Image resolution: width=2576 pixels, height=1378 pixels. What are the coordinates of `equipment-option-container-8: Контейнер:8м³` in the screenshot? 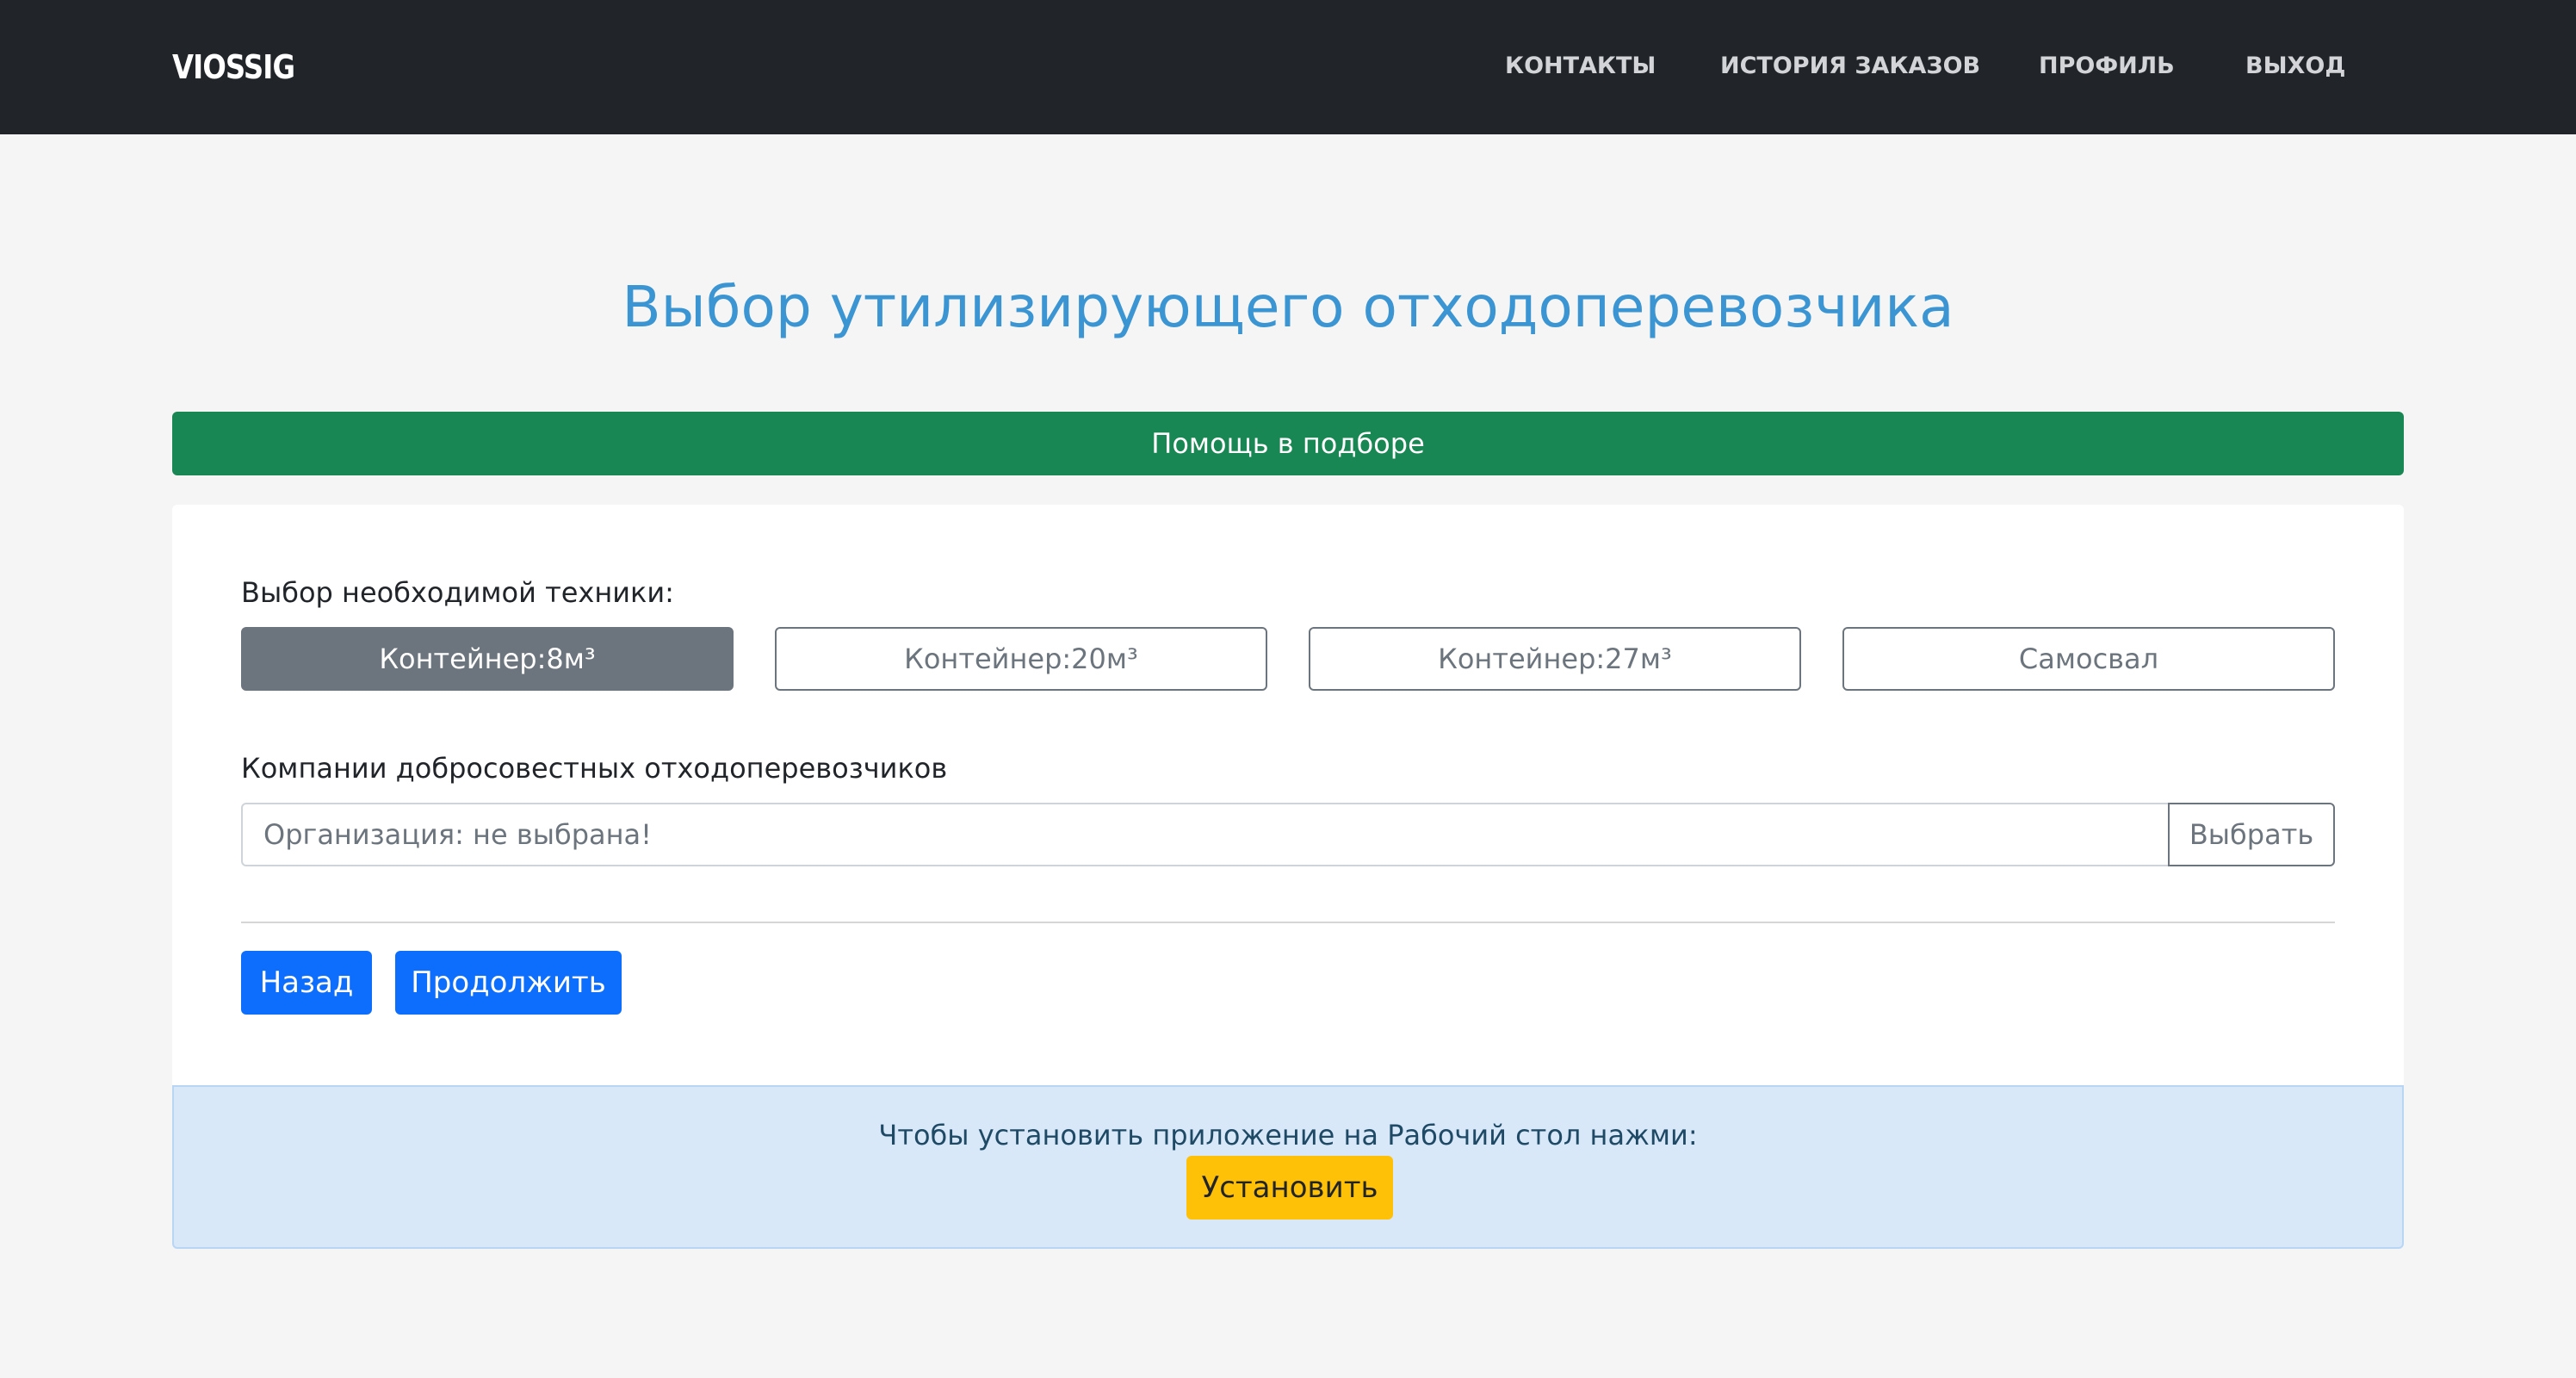 It's located at (488, 659).